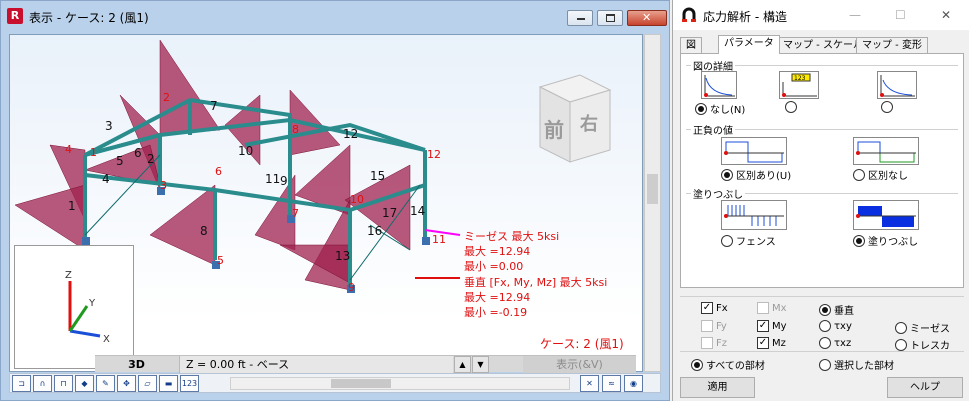  What do you see at coordinates (722, 343) in the screenshot?
I see `check-label: Fz` at bounding box center [722, 343].